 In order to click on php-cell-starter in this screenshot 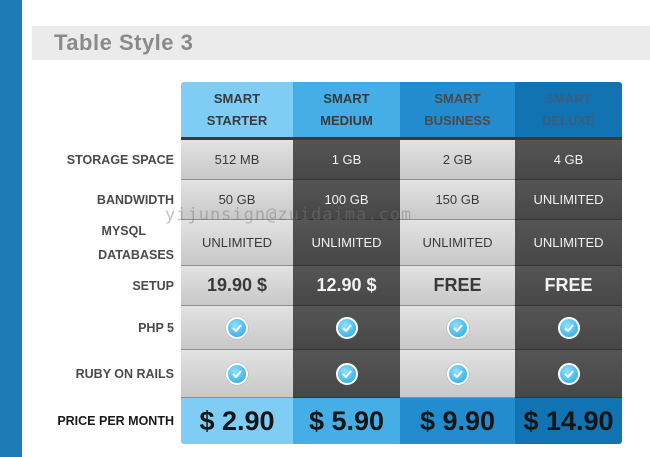, I will do `click(237, 328)`.